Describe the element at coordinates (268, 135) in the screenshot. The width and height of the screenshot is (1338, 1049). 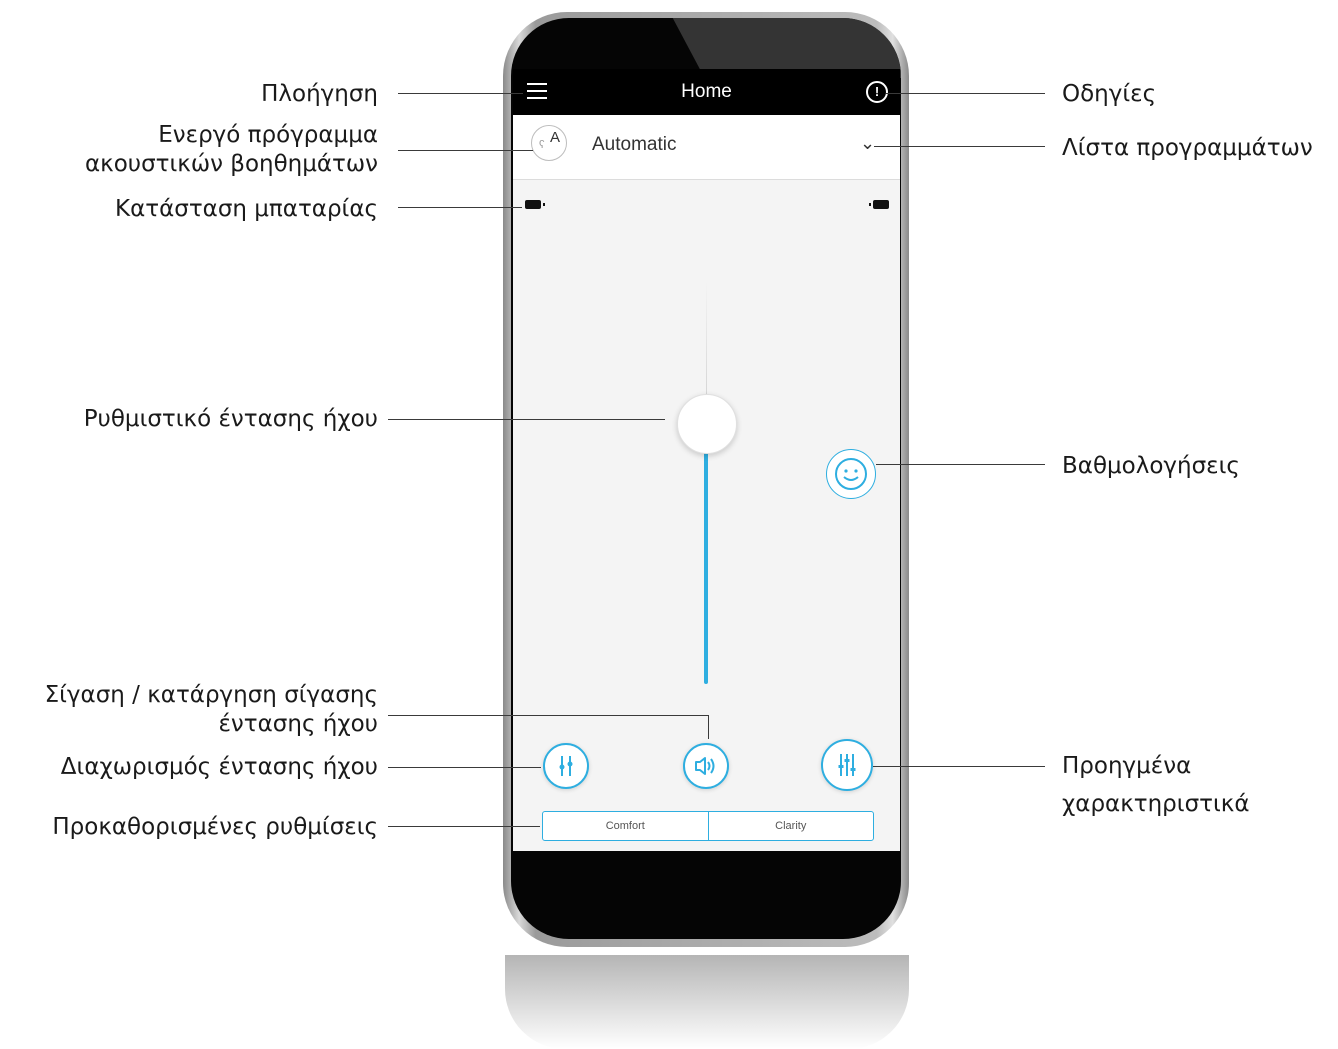
I see `callout-active-program-1: Ενεργό πρόγραμμα` at that location.